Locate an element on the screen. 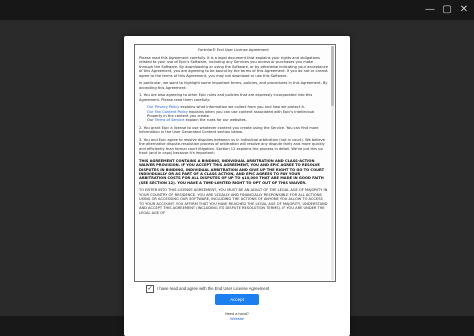  eula-title: Fortnite® End User License Agreement is located at coordinates (233, 50).